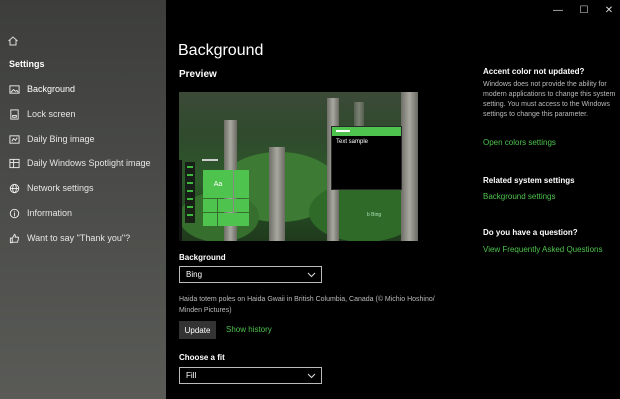  I want to click on preview-watermark: b Bing, so click(374, 215).